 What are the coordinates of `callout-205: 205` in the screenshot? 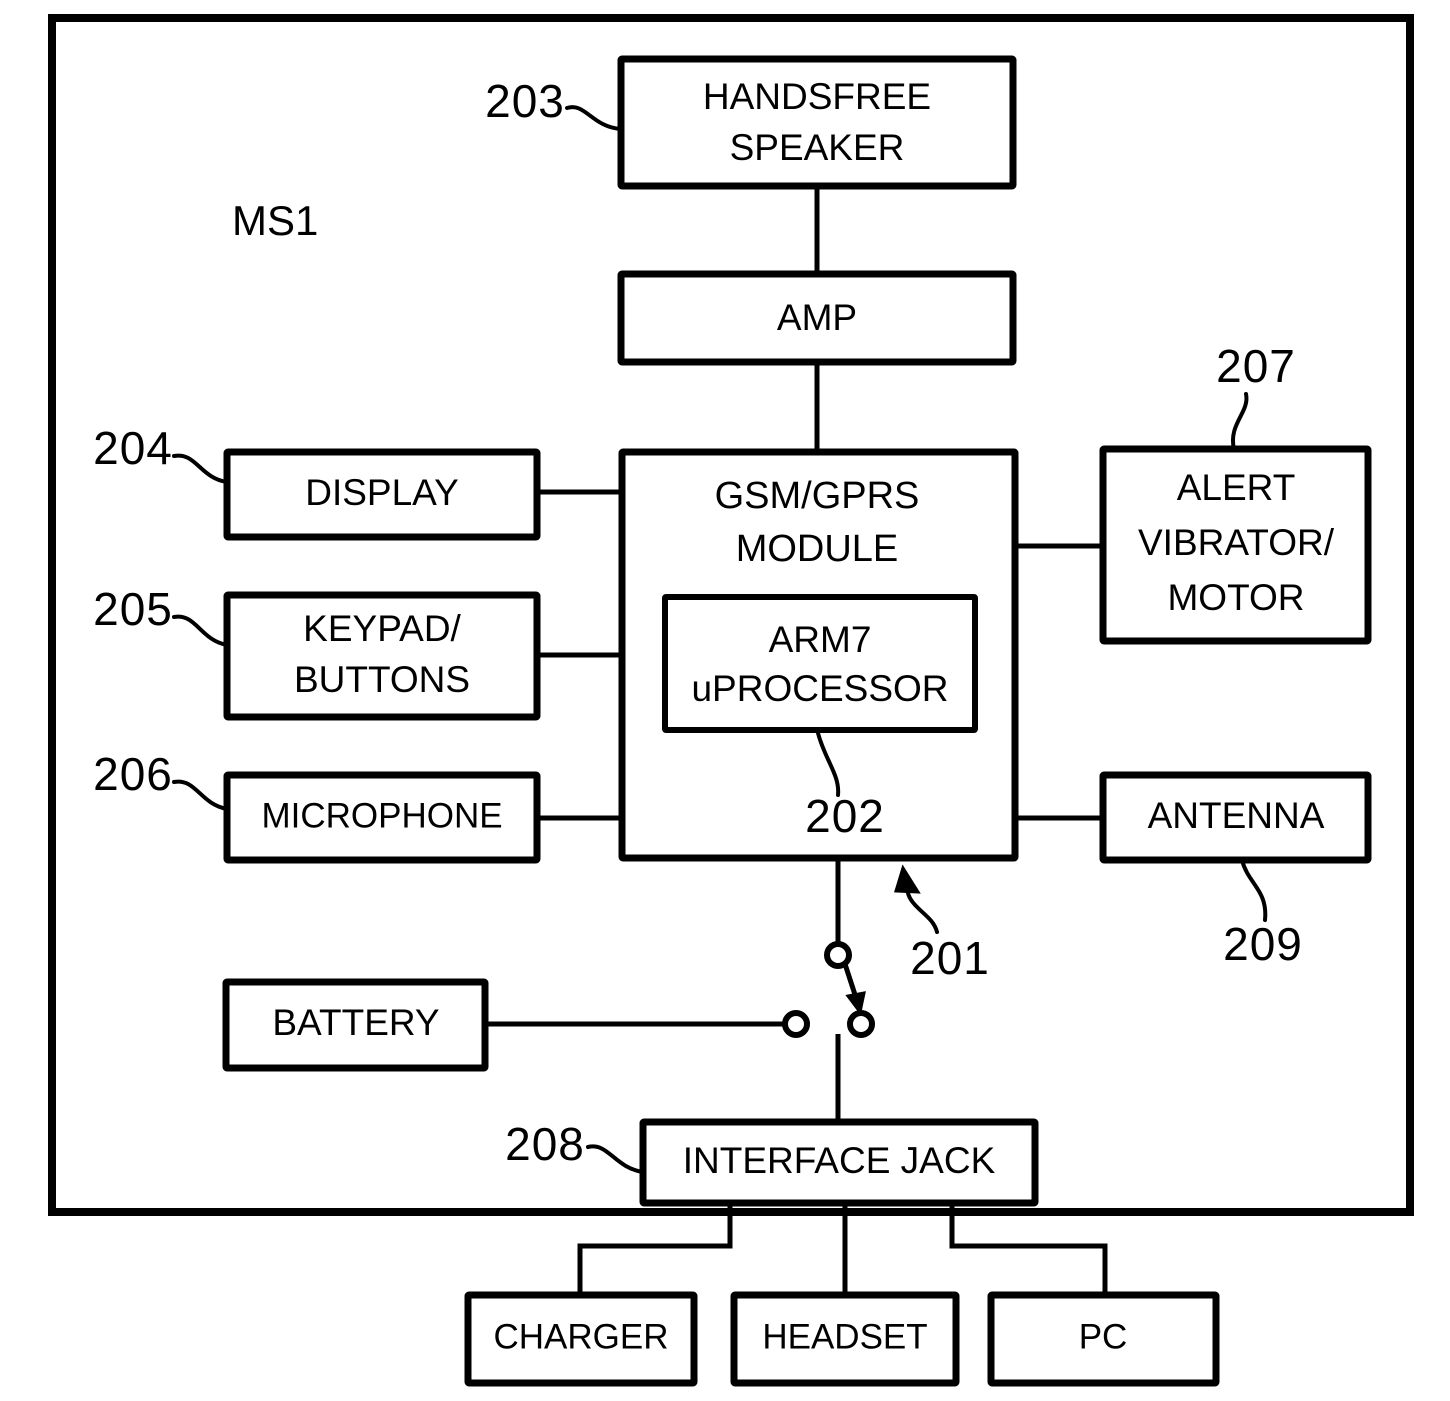 It's located at (161, 615).